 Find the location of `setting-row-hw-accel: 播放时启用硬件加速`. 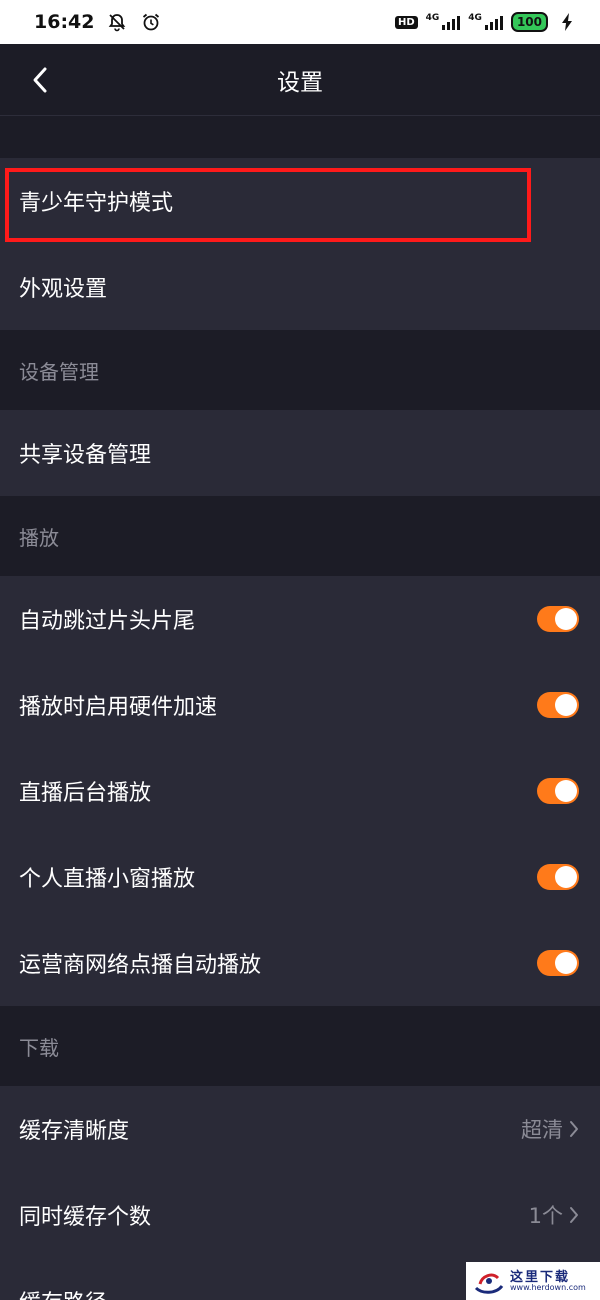

setting-row-hw-accel: 播放时启用硬件加速 is located at coordinates (300, 705).